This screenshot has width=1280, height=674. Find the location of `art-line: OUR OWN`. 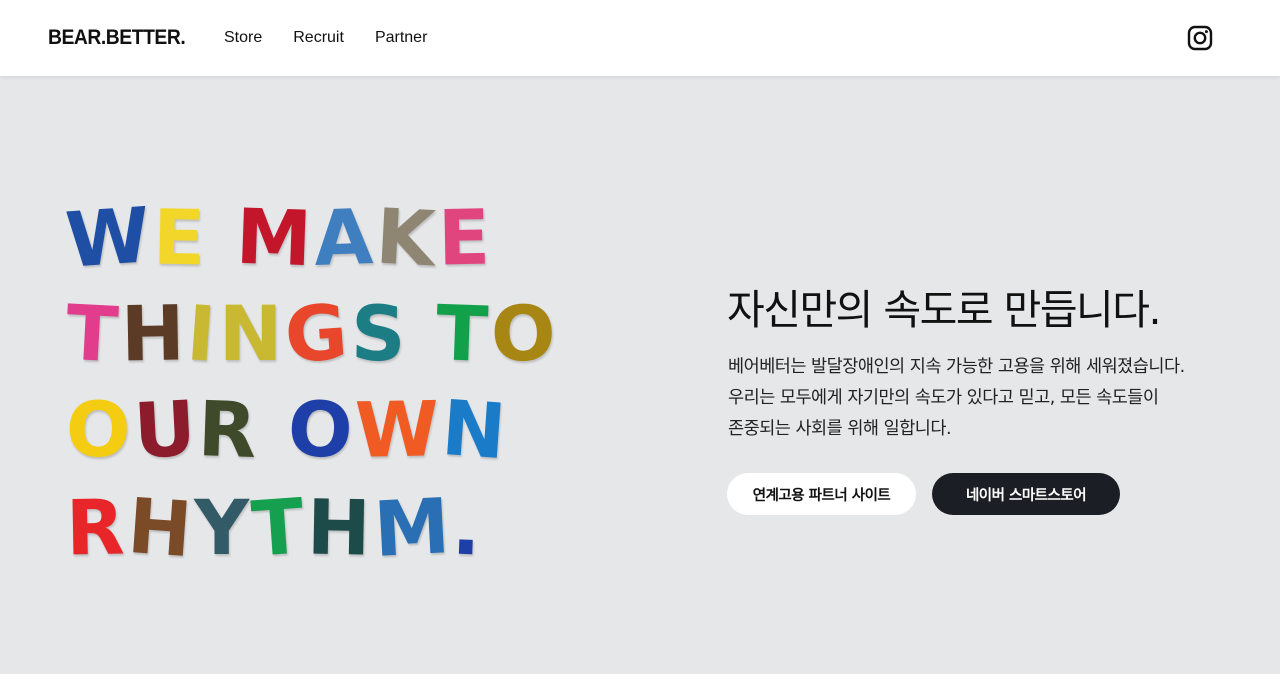

art-line: OUR OWN is located at coordinates (287, 429).